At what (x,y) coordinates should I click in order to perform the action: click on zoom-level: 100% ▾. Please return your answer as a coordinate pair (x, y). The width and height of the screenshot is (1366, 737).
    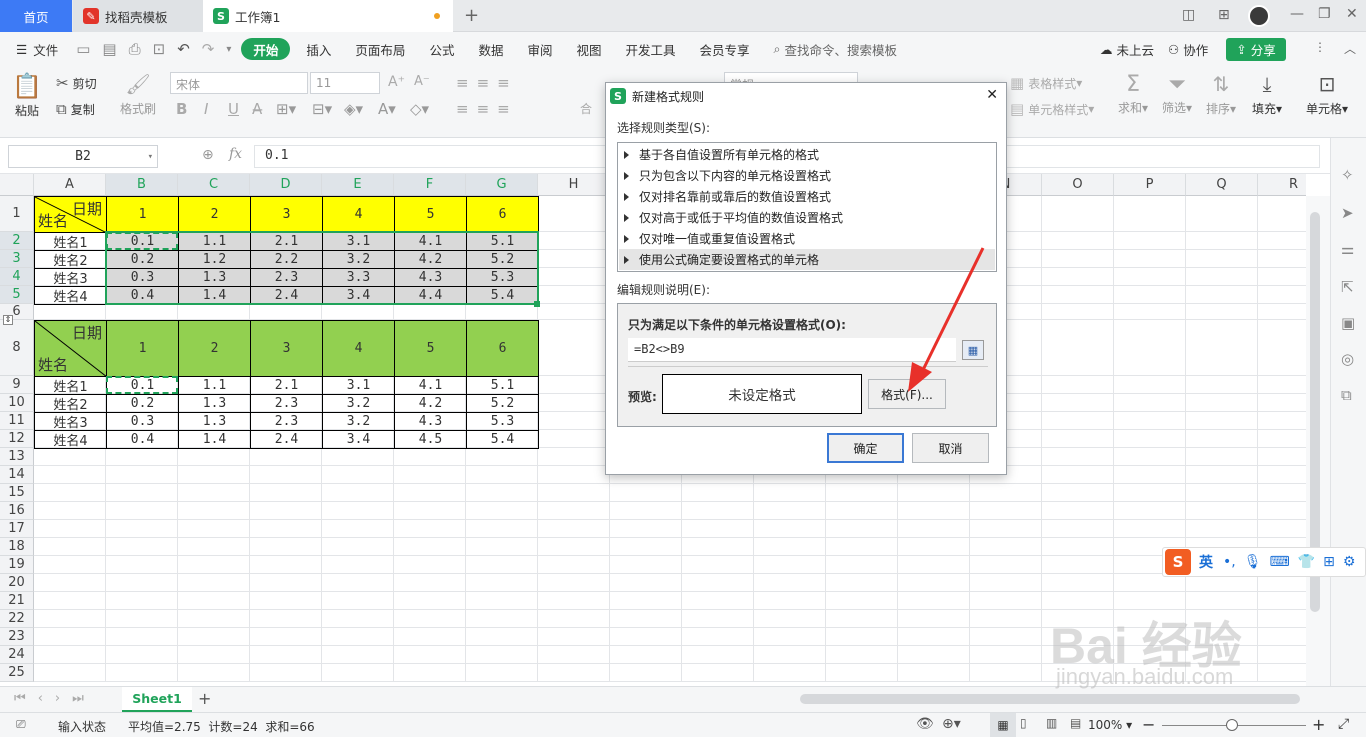
    Looking at the image, I should click on (1110, 725).